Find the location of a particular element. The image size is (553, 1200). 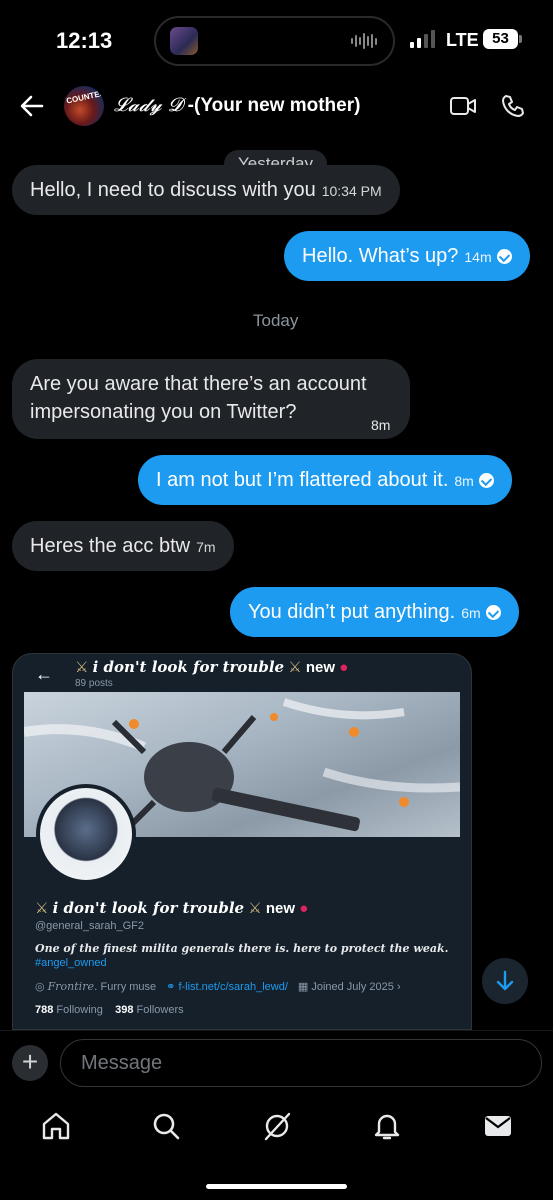

message-time: 10:34 PM is located at coordinates (351, 191).